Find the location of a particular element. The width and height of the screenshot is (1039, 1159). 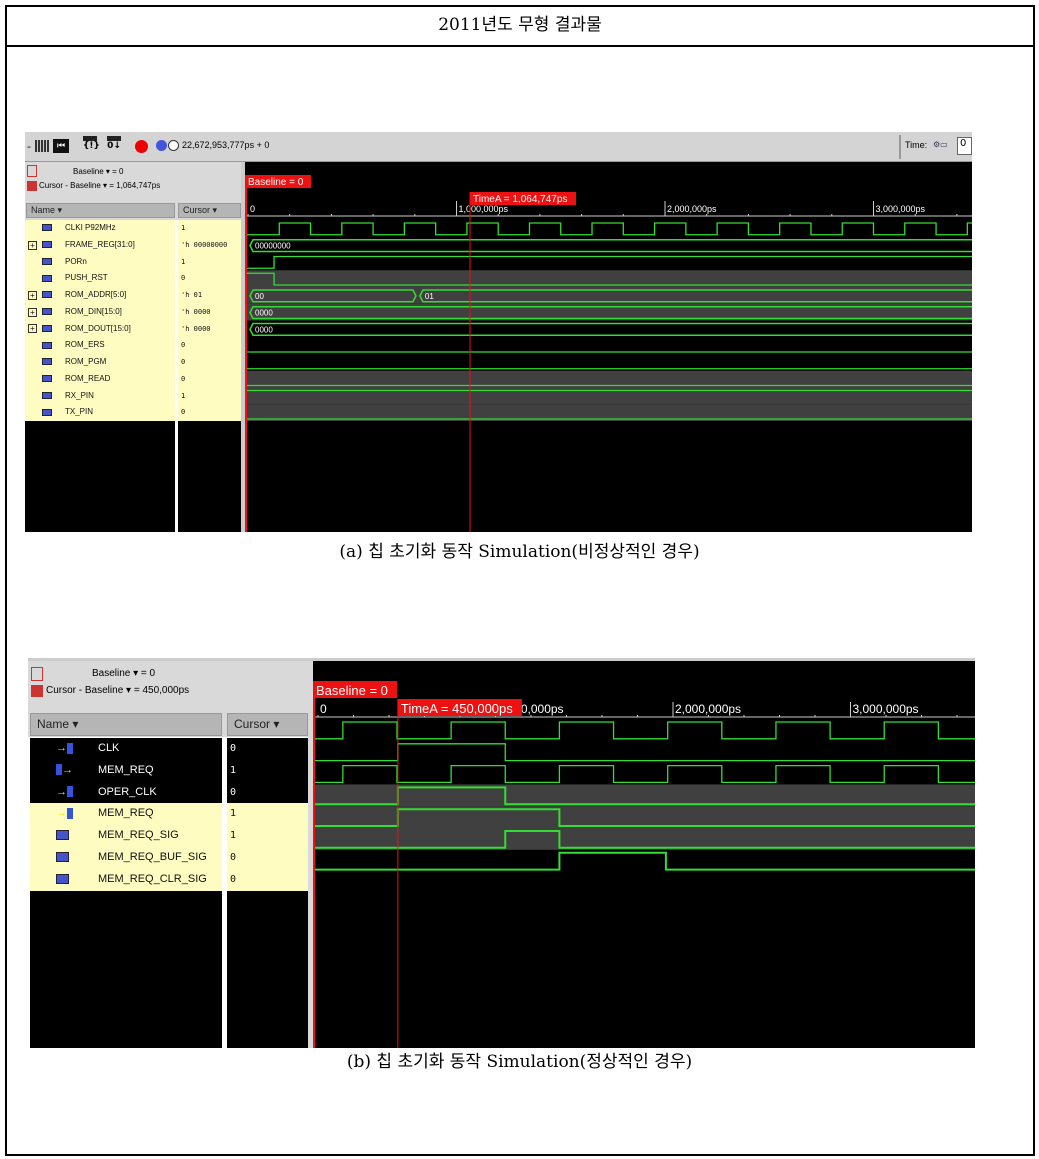

toolbar-overflow: - is located at coordinates (29, 146).